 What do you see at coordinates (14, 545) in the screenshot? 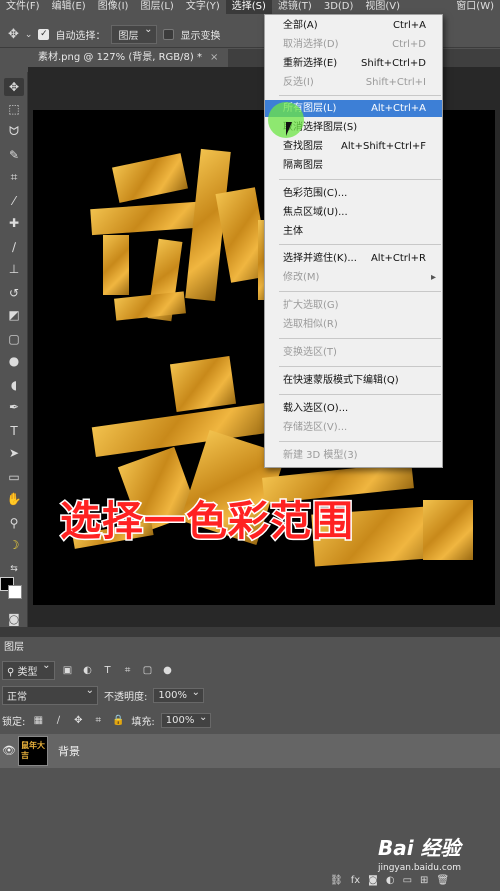
I see `banana-icon: ☽` at bounding box center [14, 545].